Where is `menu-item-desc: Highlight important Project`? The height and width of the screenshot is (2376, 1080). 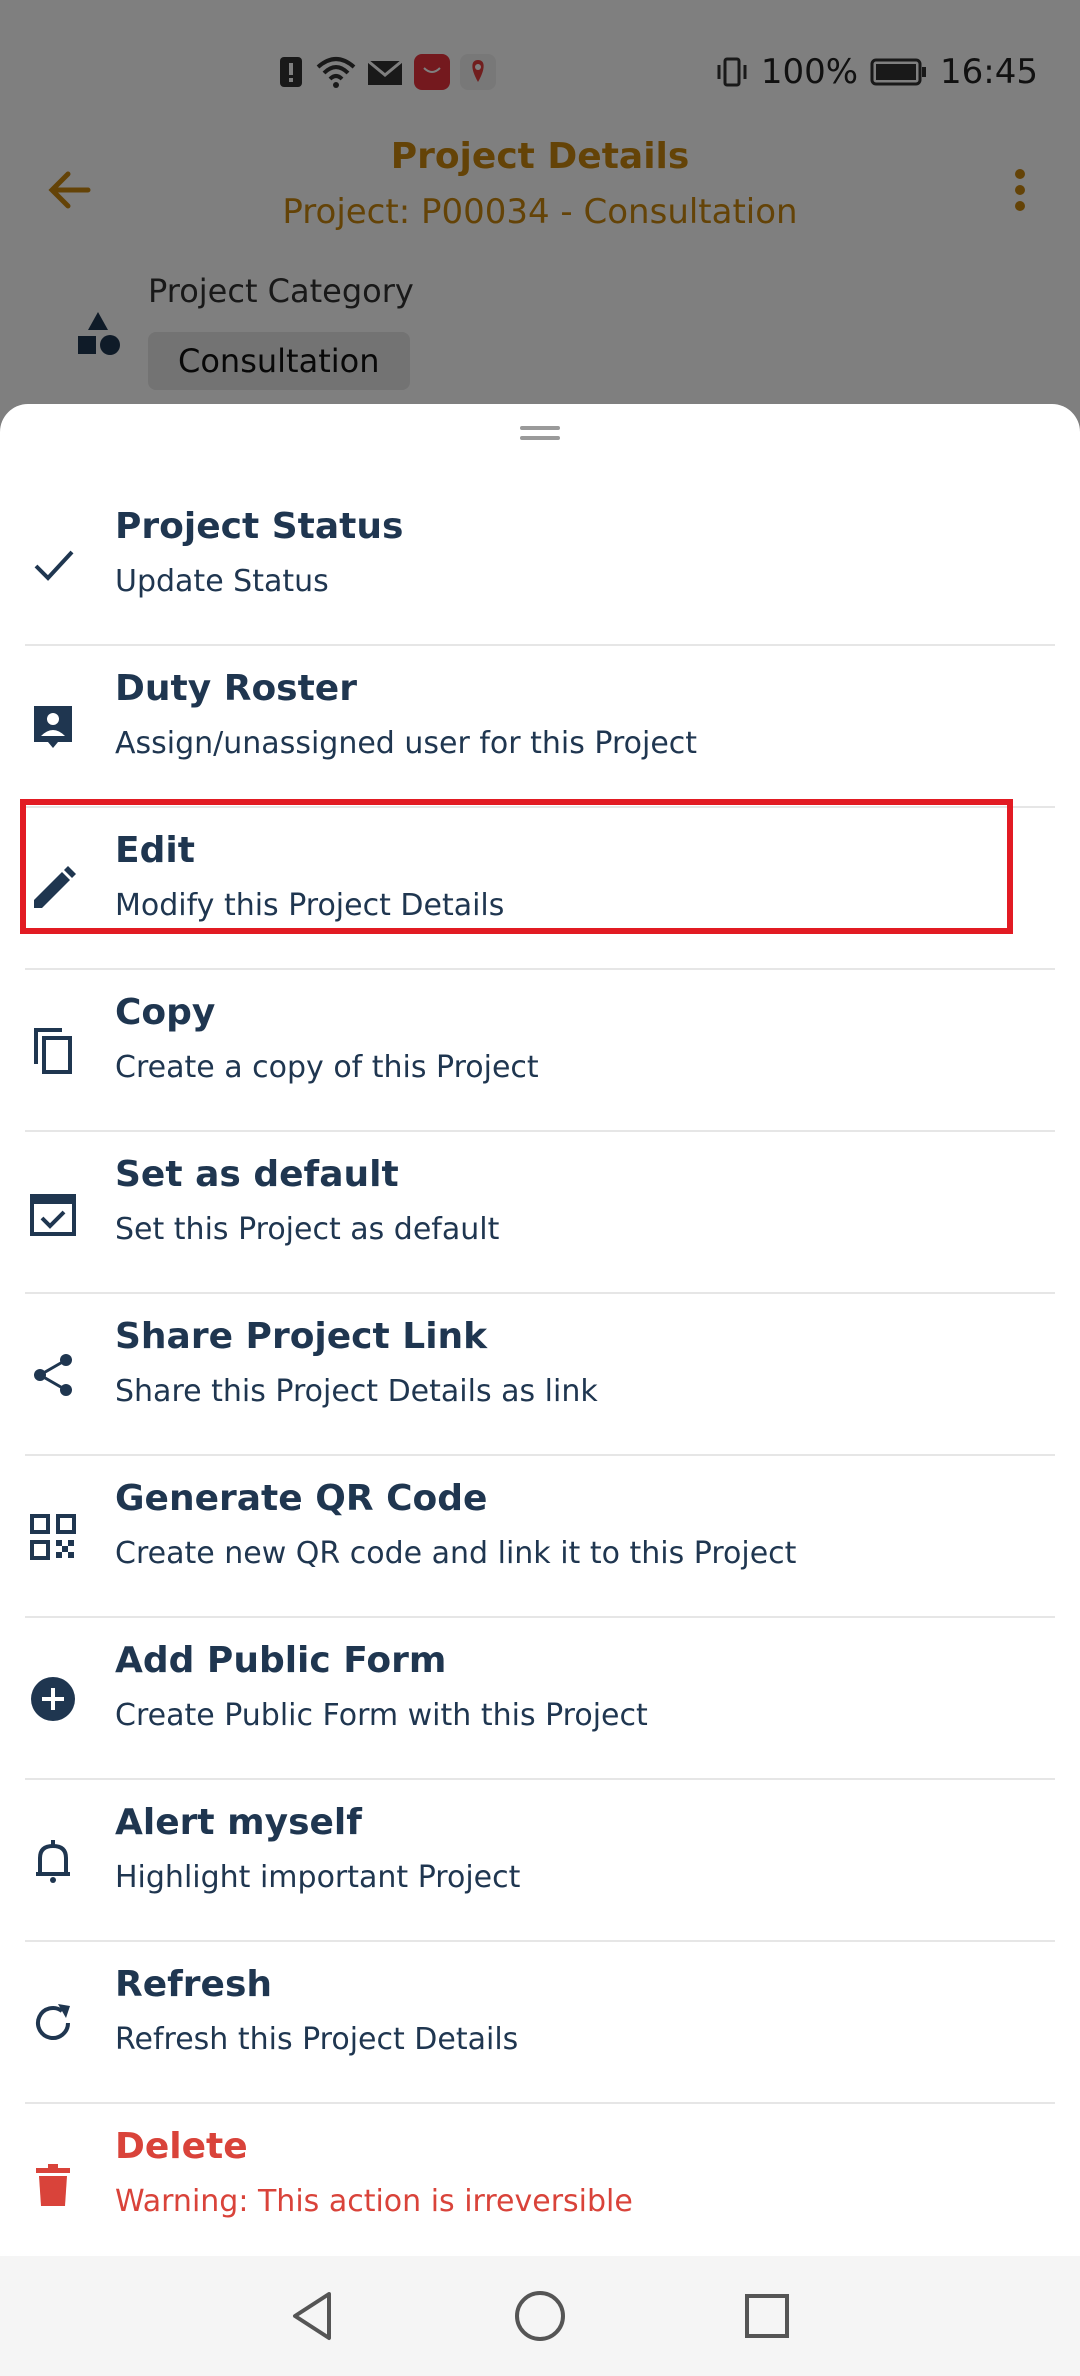
menu-item-desc: Highlight important Project is located at coordinates (318, 1877).